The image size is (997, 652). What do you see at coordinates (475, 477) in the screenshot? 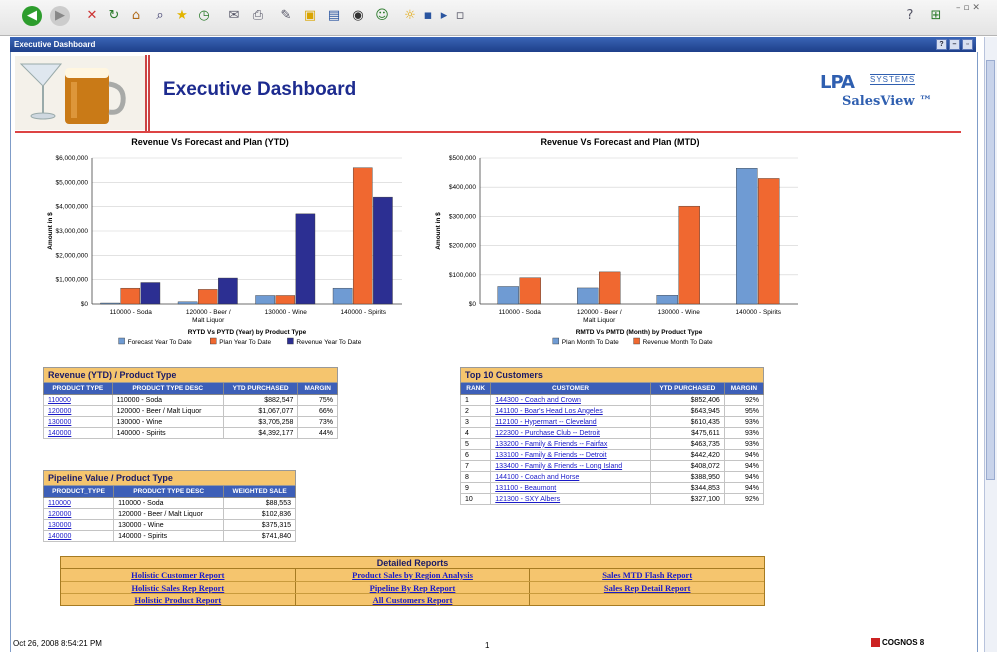
I see `customers-table-cell: 8` at bounding box center [475, 477].